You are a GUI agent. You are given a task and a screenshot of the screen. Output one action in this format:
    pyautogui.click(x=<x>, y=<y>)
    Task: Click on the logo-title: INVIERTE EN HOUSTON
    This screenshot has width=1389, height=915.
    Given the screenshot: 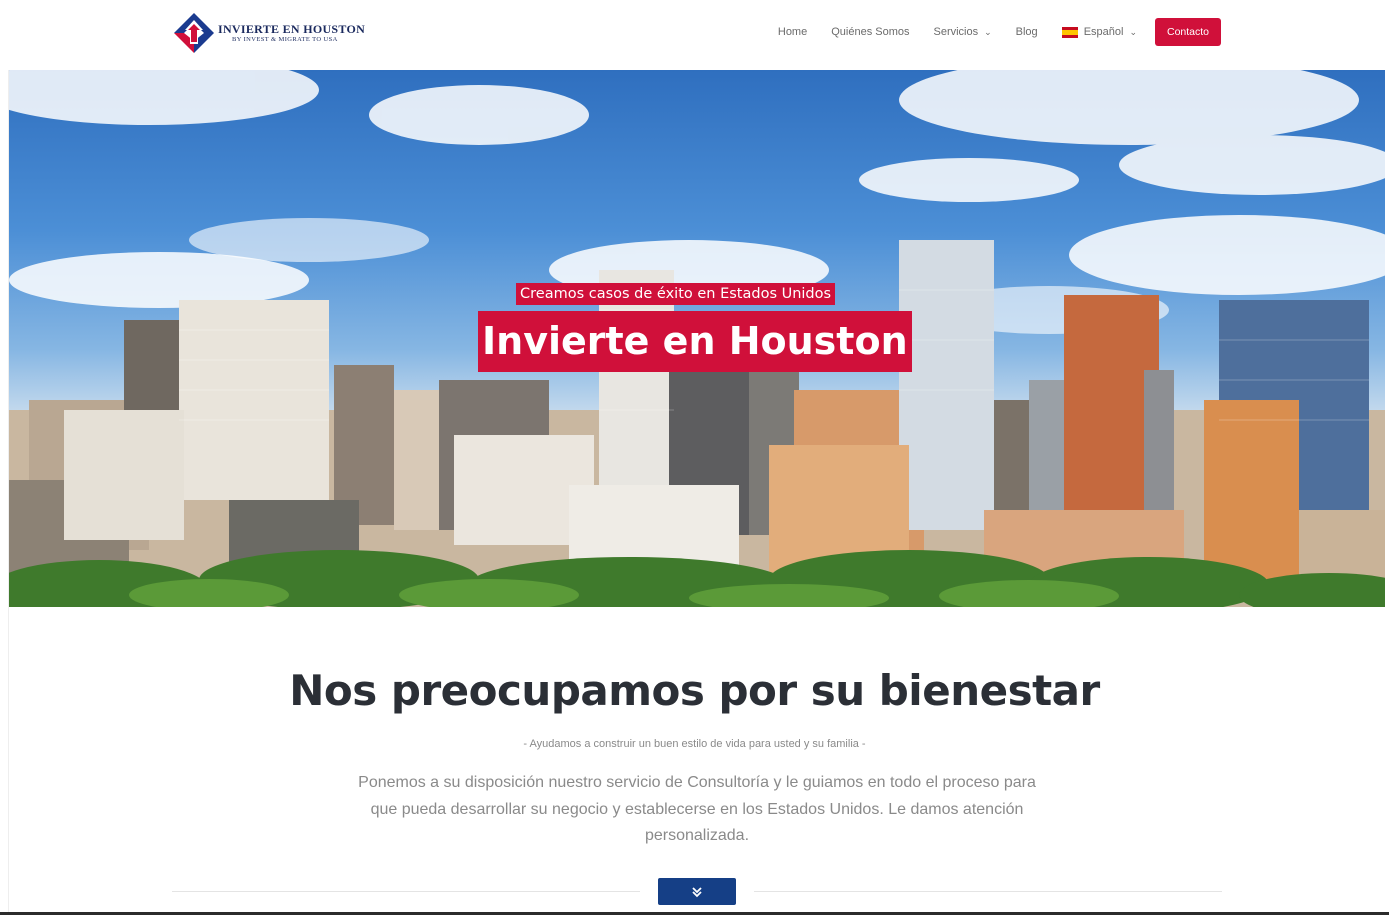 What is the action you would take?
    pyautogui.click(x=292, y=28)
    